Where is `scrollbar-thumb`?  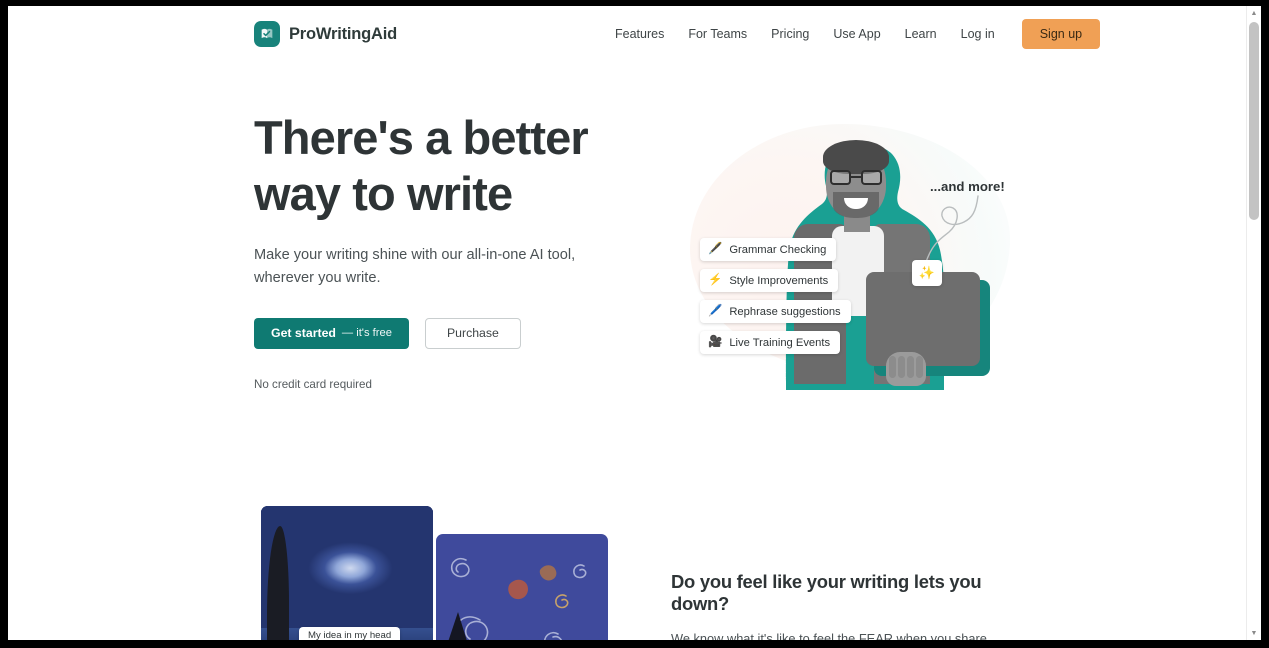
scrollbar-thumb is located at coordinates (1254, 121).